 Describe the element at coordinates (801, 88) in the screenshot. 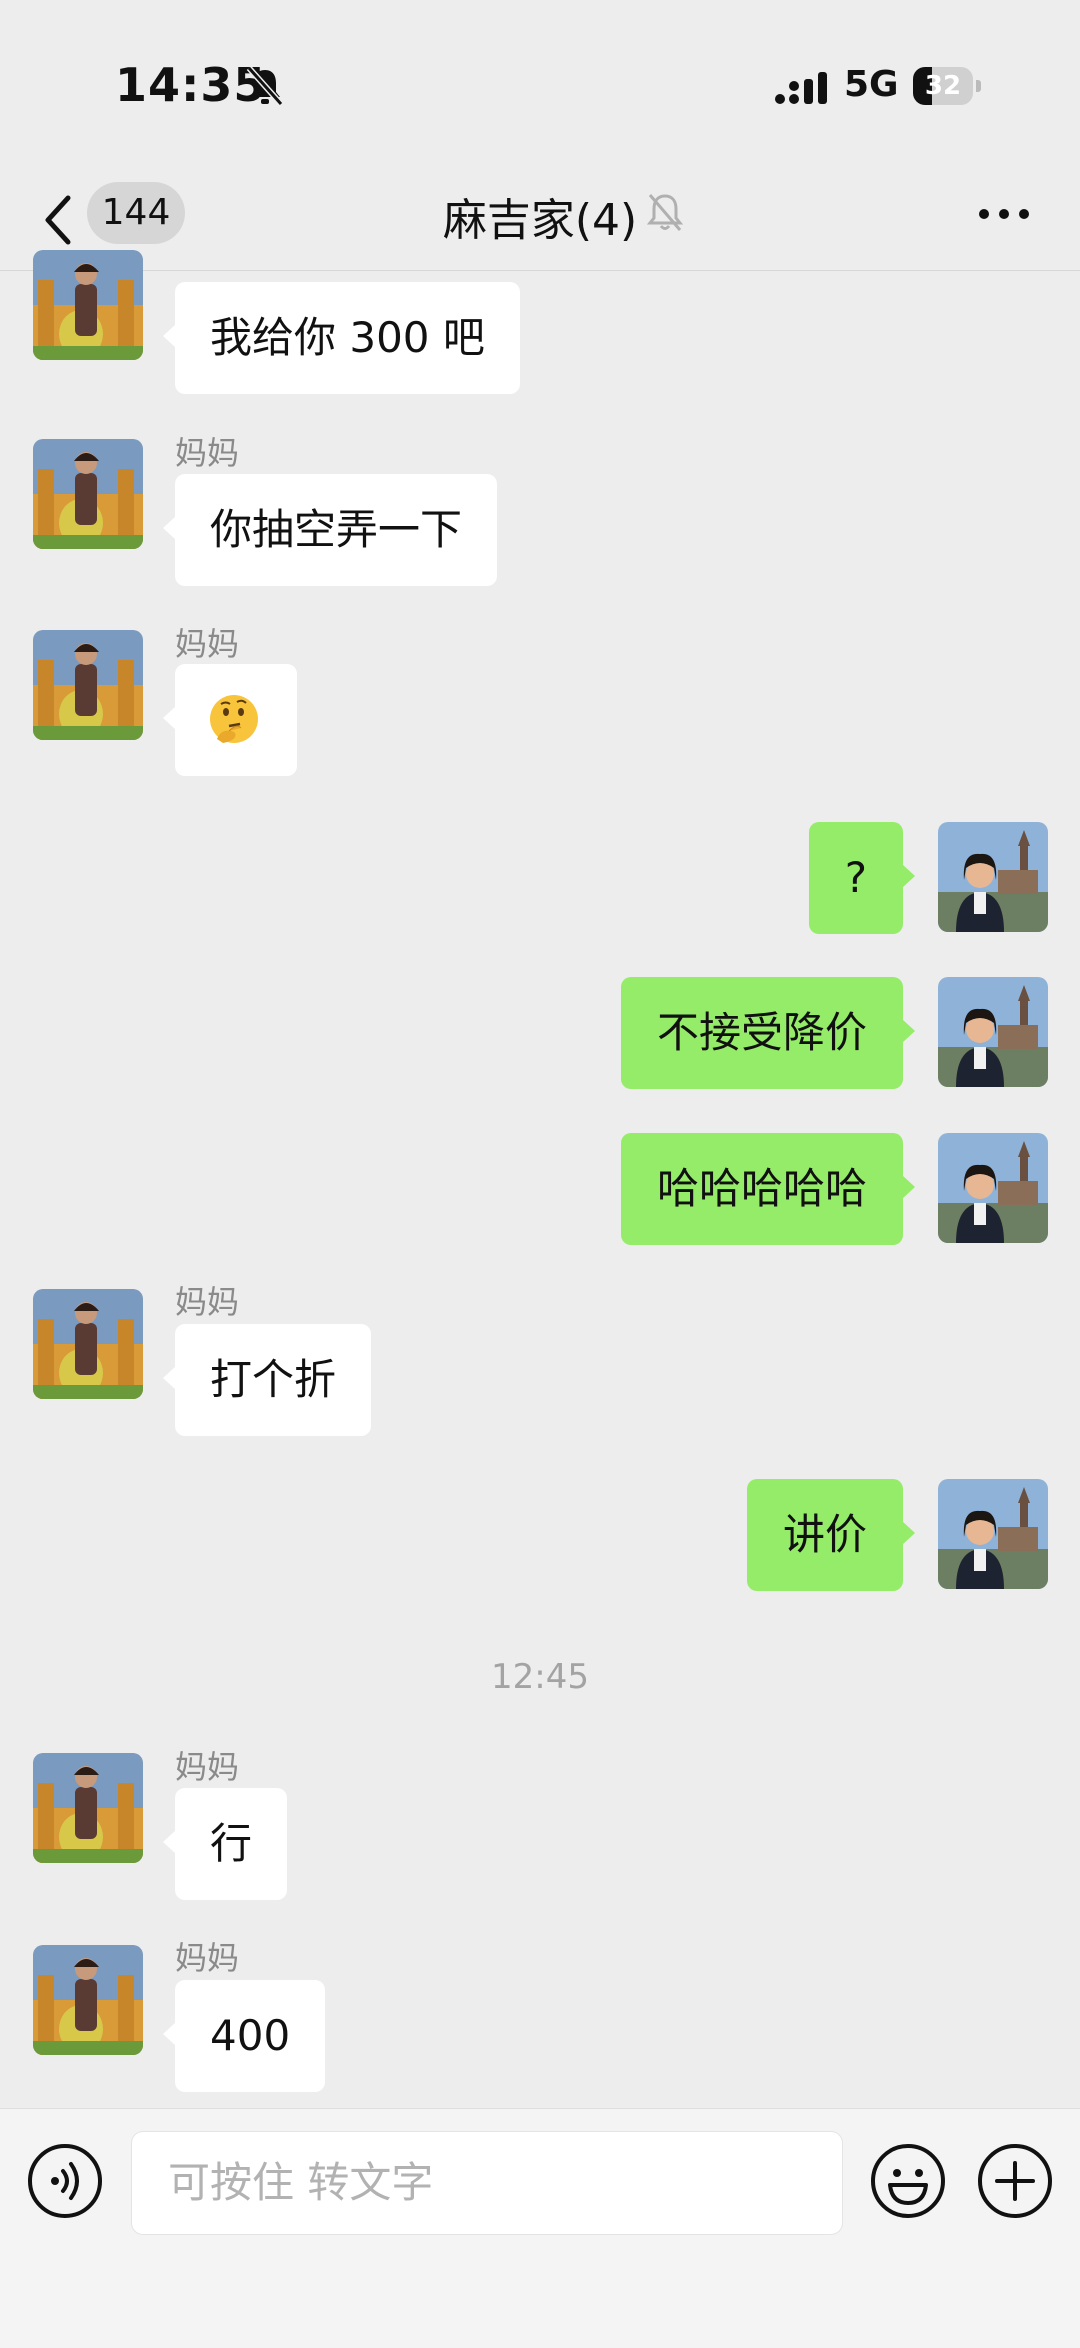

I see `cellular-signal-icon` at that location.